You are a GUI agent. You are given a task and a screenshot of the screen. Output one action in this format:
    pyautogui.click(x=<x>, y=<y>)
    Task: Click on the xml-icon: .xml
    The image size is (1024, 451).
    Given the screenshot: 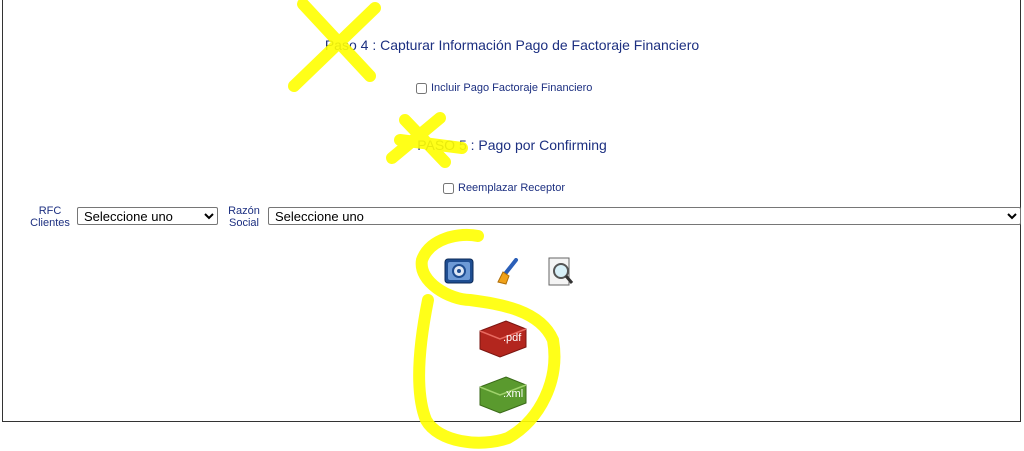 What is the action you would take?
    pyautogui.click(x=503, y=394)
    